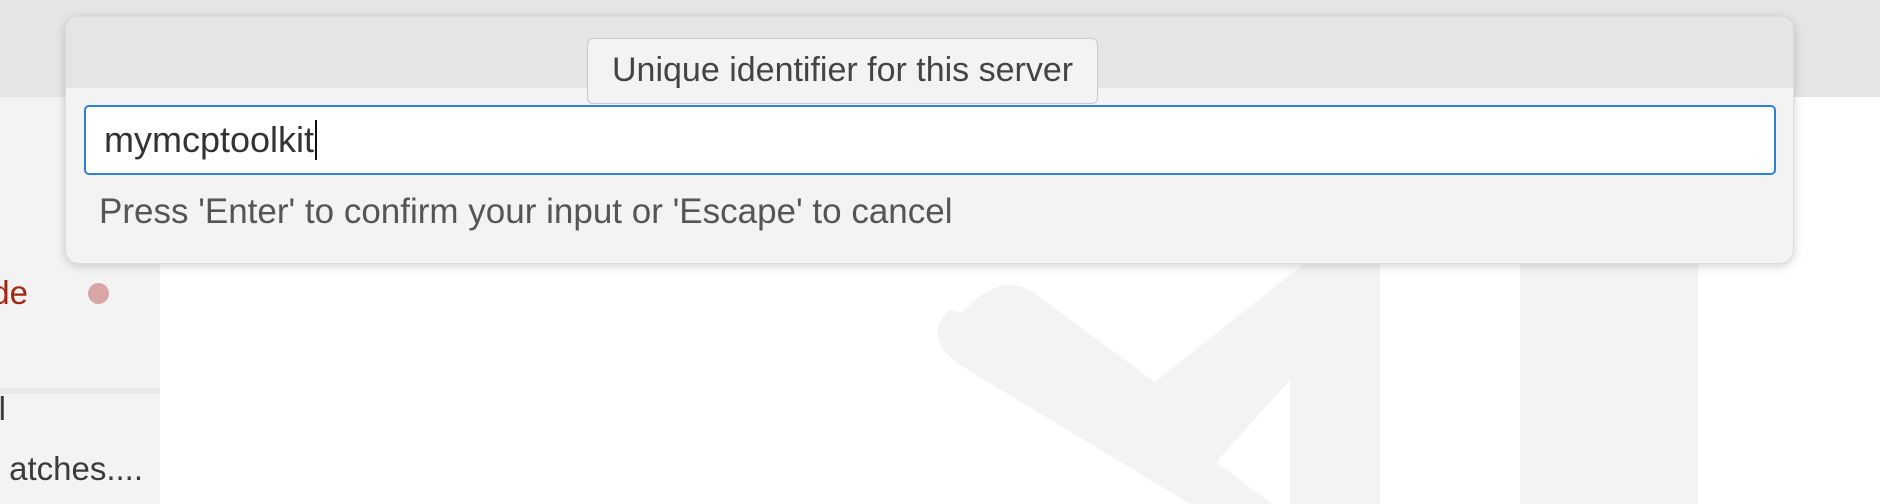 The image size is (1880, 504). I want to click on modified-dot-icon, so click(98, 293).